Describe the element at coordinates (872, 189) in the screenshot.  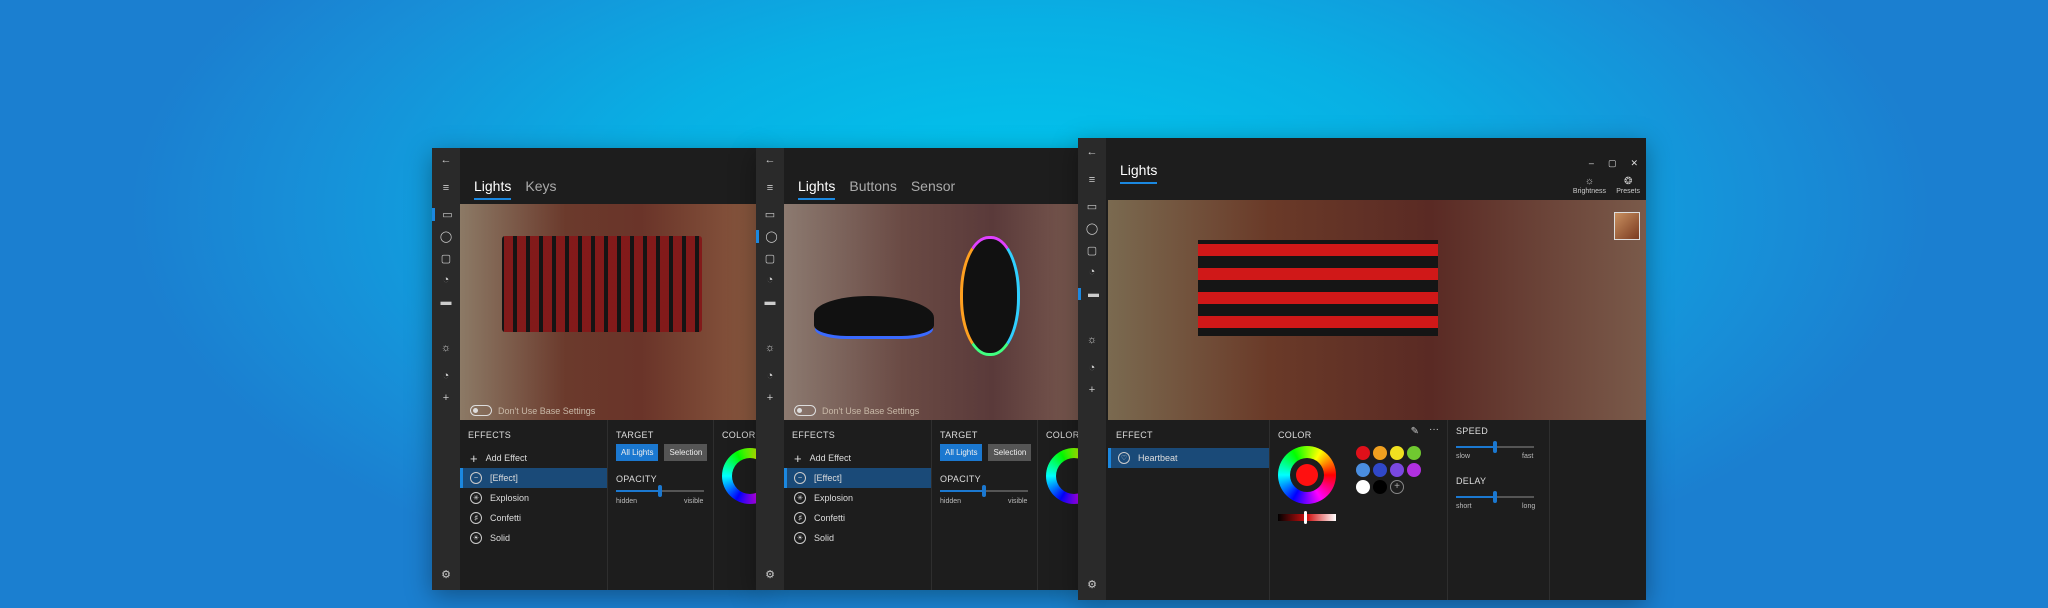
I see `tab-buttons: Buttons` at that location.